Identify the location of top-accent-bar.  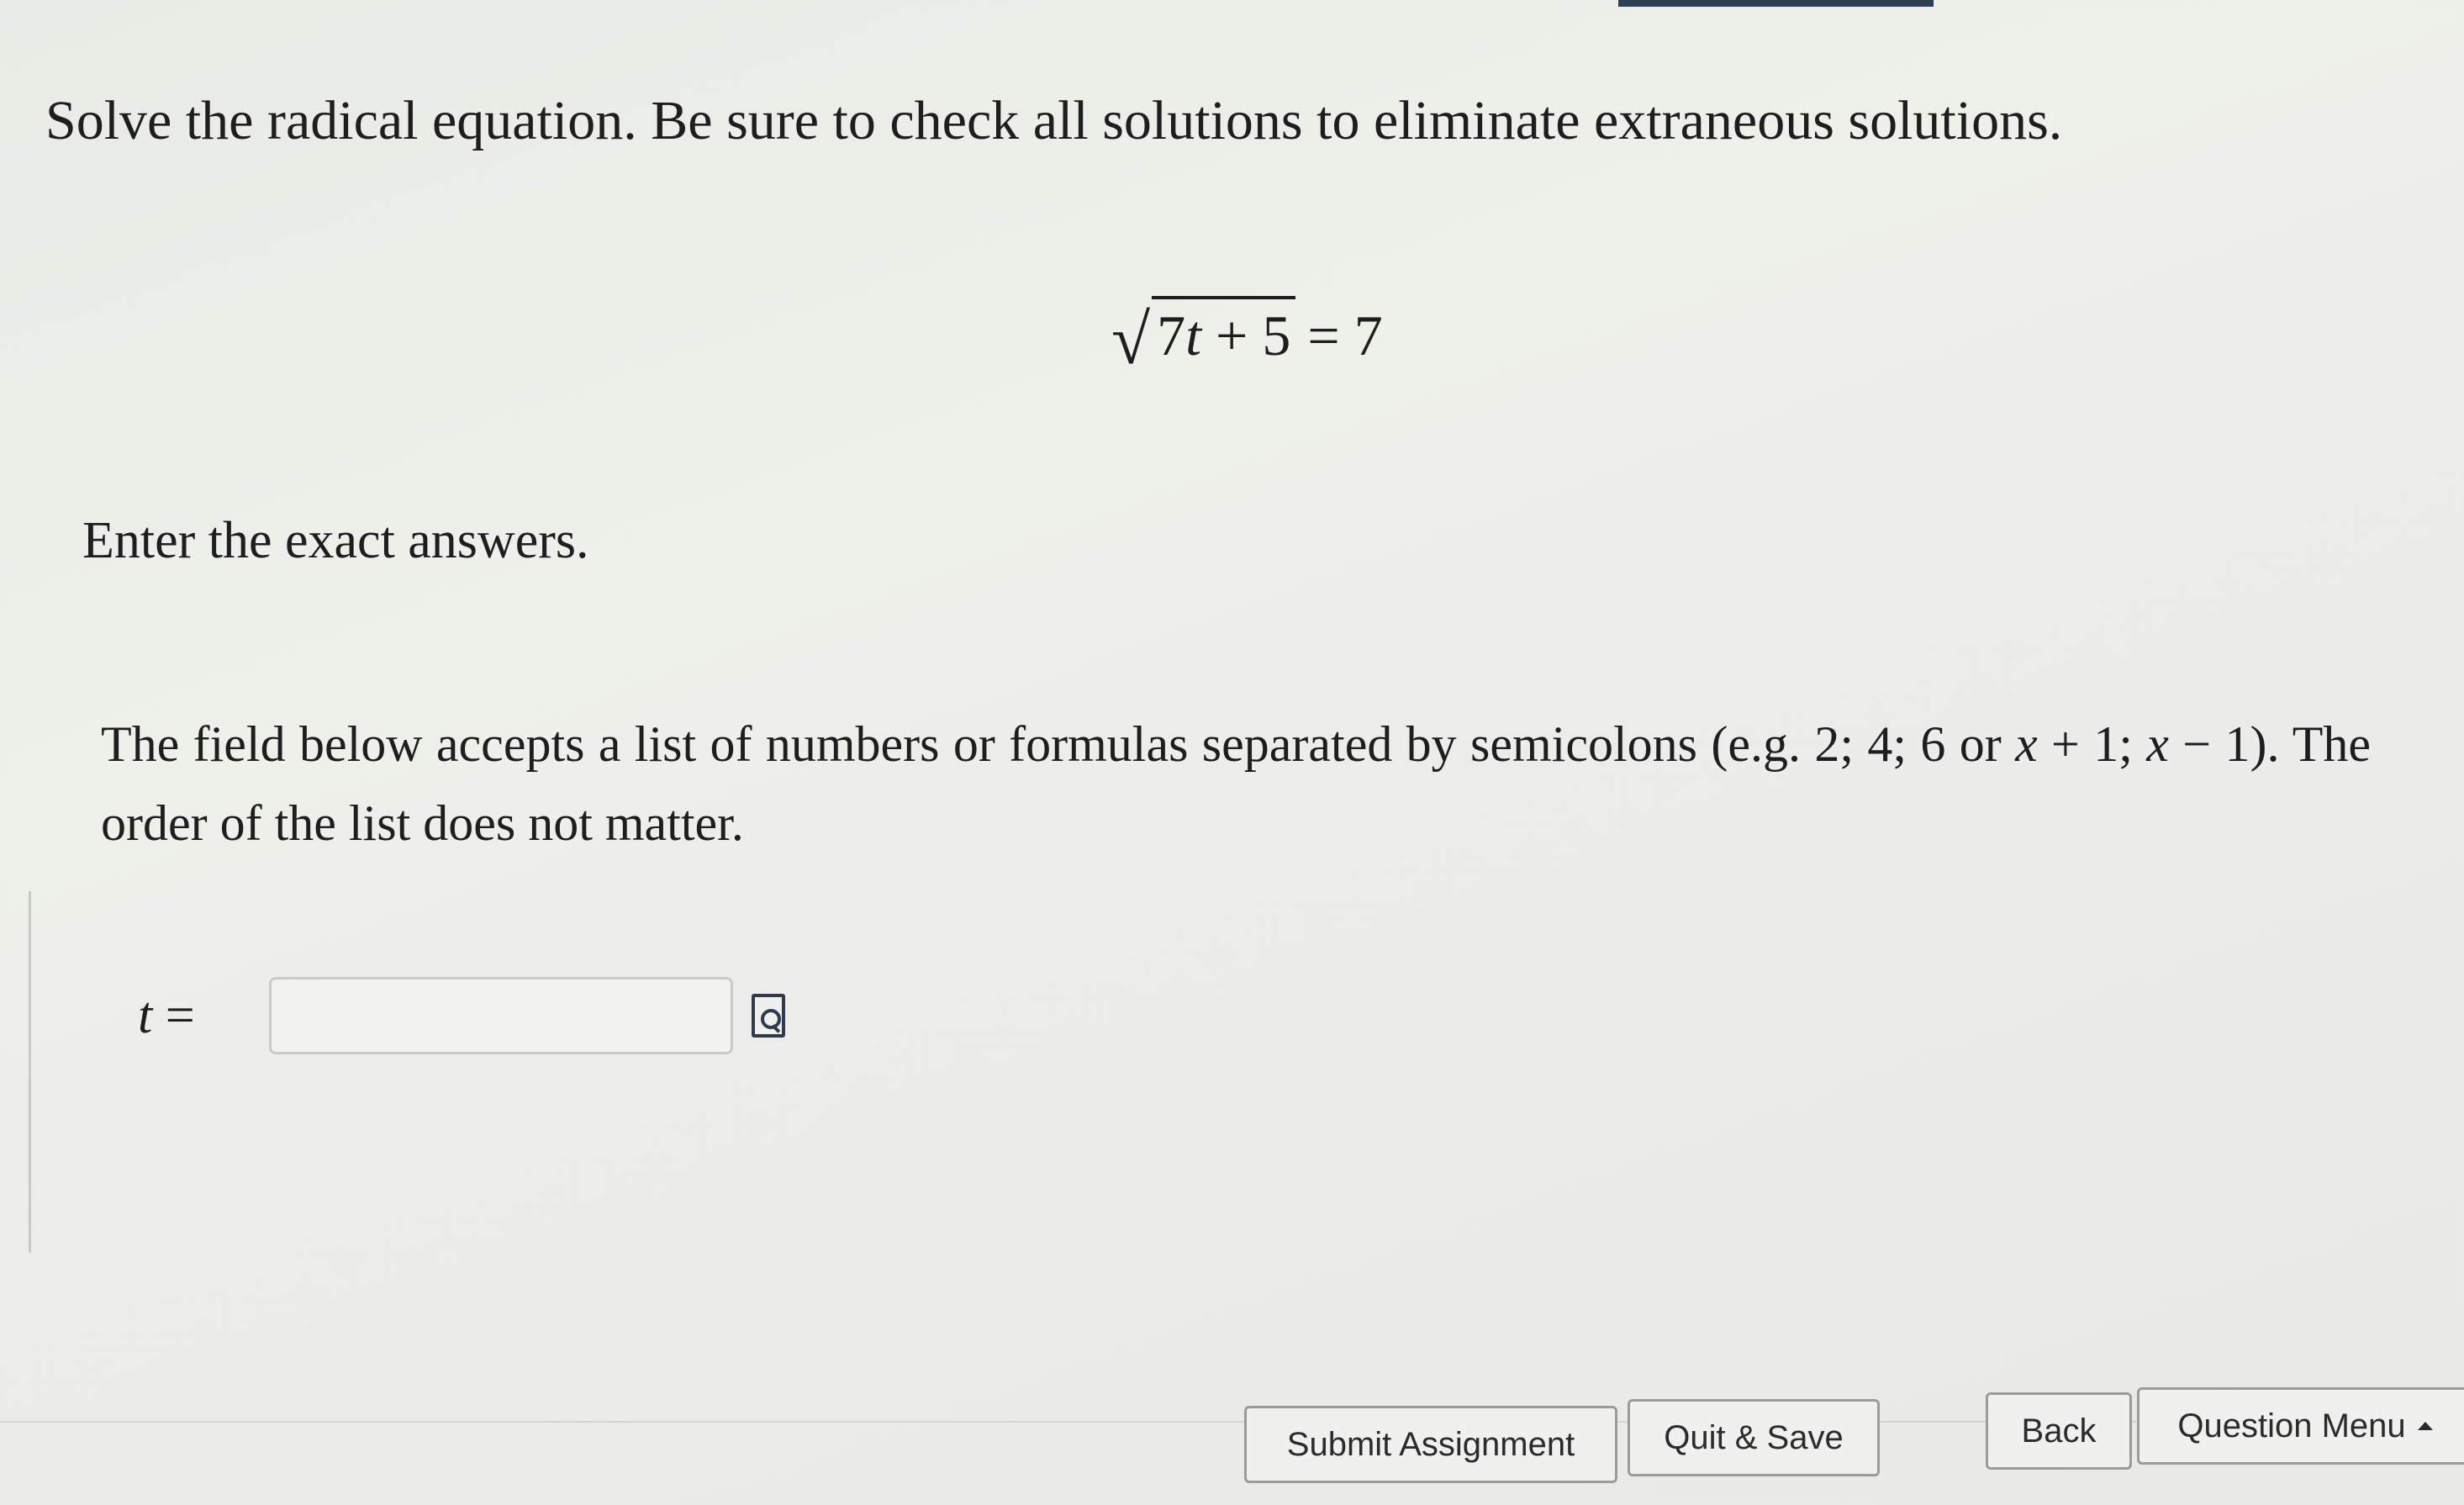
(1776, 4).